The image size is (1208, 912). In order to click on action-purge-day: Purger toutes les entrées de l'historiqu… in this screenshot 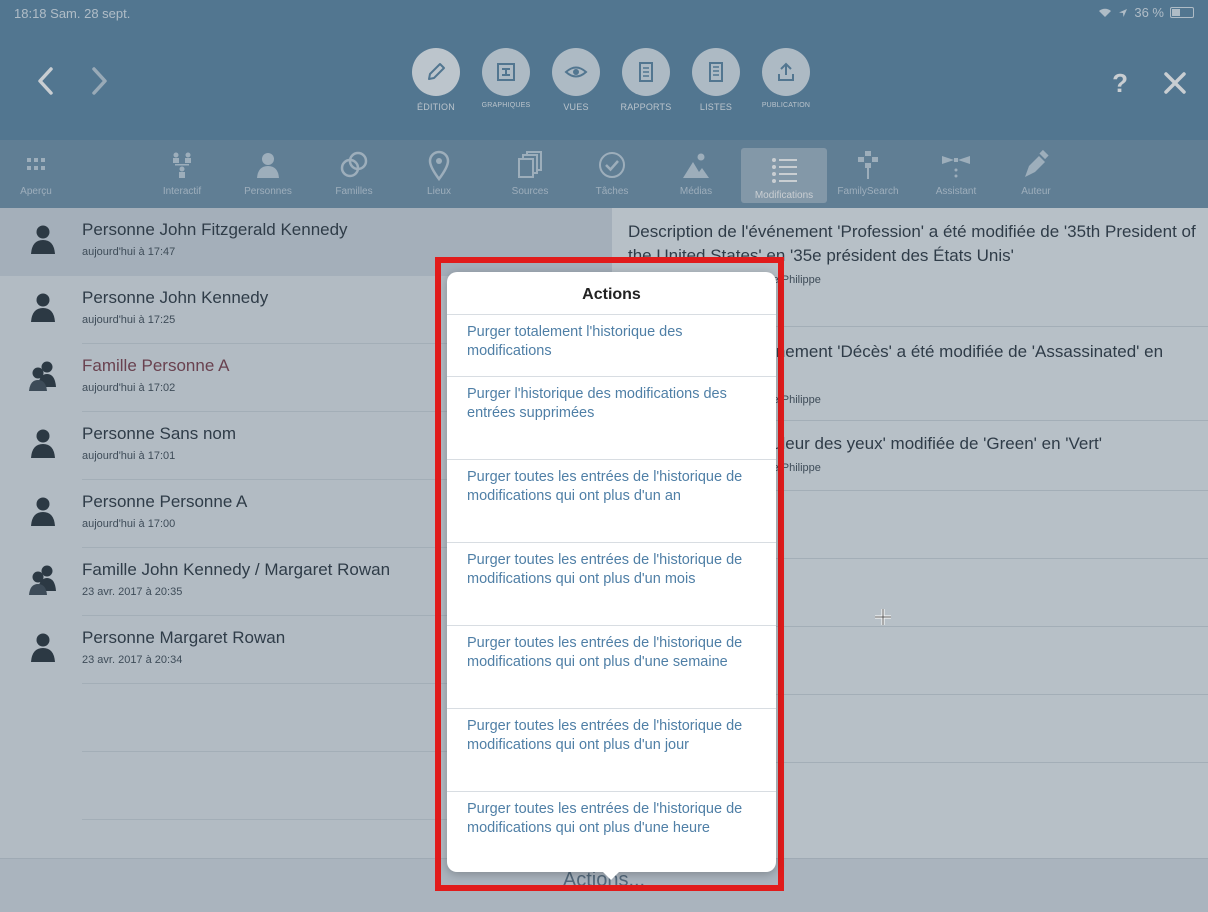, I will do `click(611, 749)`.